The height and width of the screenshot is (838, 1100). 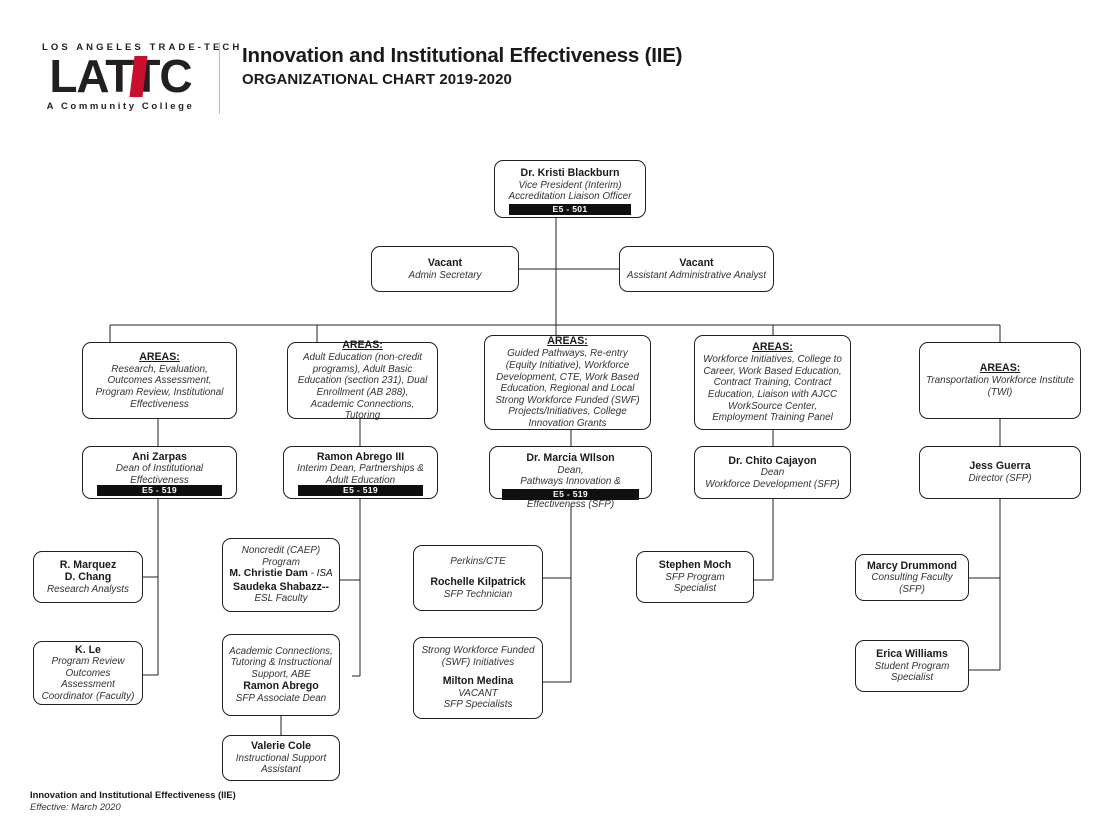 I want to click on christie-dam-line: M. Christie Dam - ISA, so click(x=280, y=574).